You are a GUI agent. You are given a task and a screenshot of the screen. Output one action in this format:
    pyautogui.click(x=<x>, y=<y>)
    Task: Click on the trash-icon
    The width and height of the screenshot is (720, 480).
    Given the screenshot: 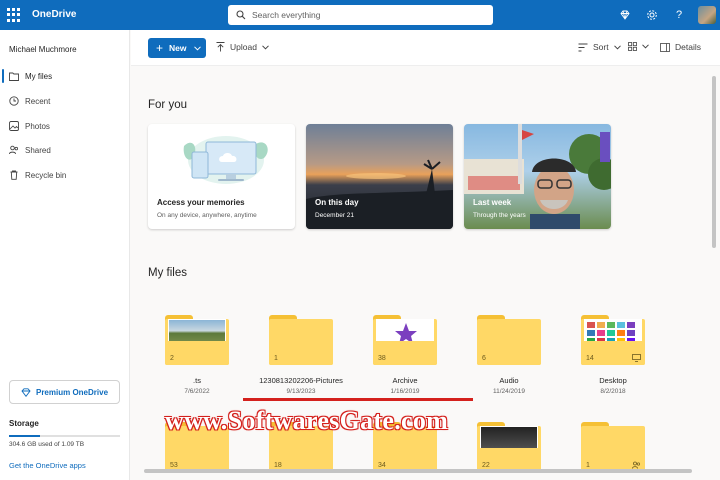 What is the action you would take?
    pyautogui.click(x=14, y=175)
    